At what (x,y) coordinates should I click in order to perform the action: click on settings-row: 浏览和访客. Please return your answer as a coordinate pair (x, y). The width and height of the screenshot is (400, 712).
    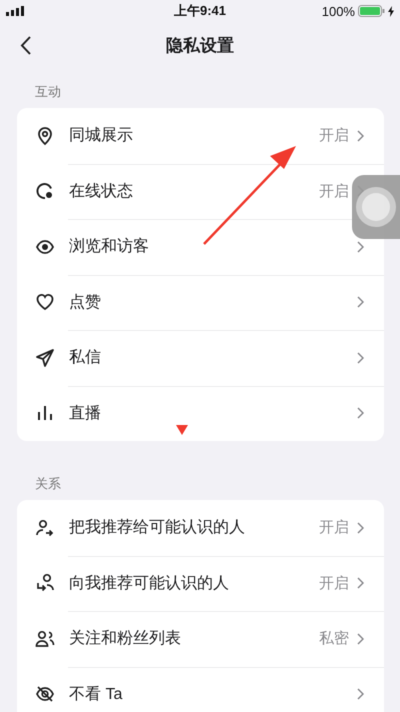
    Looking at the image, I should click on (200, 246).